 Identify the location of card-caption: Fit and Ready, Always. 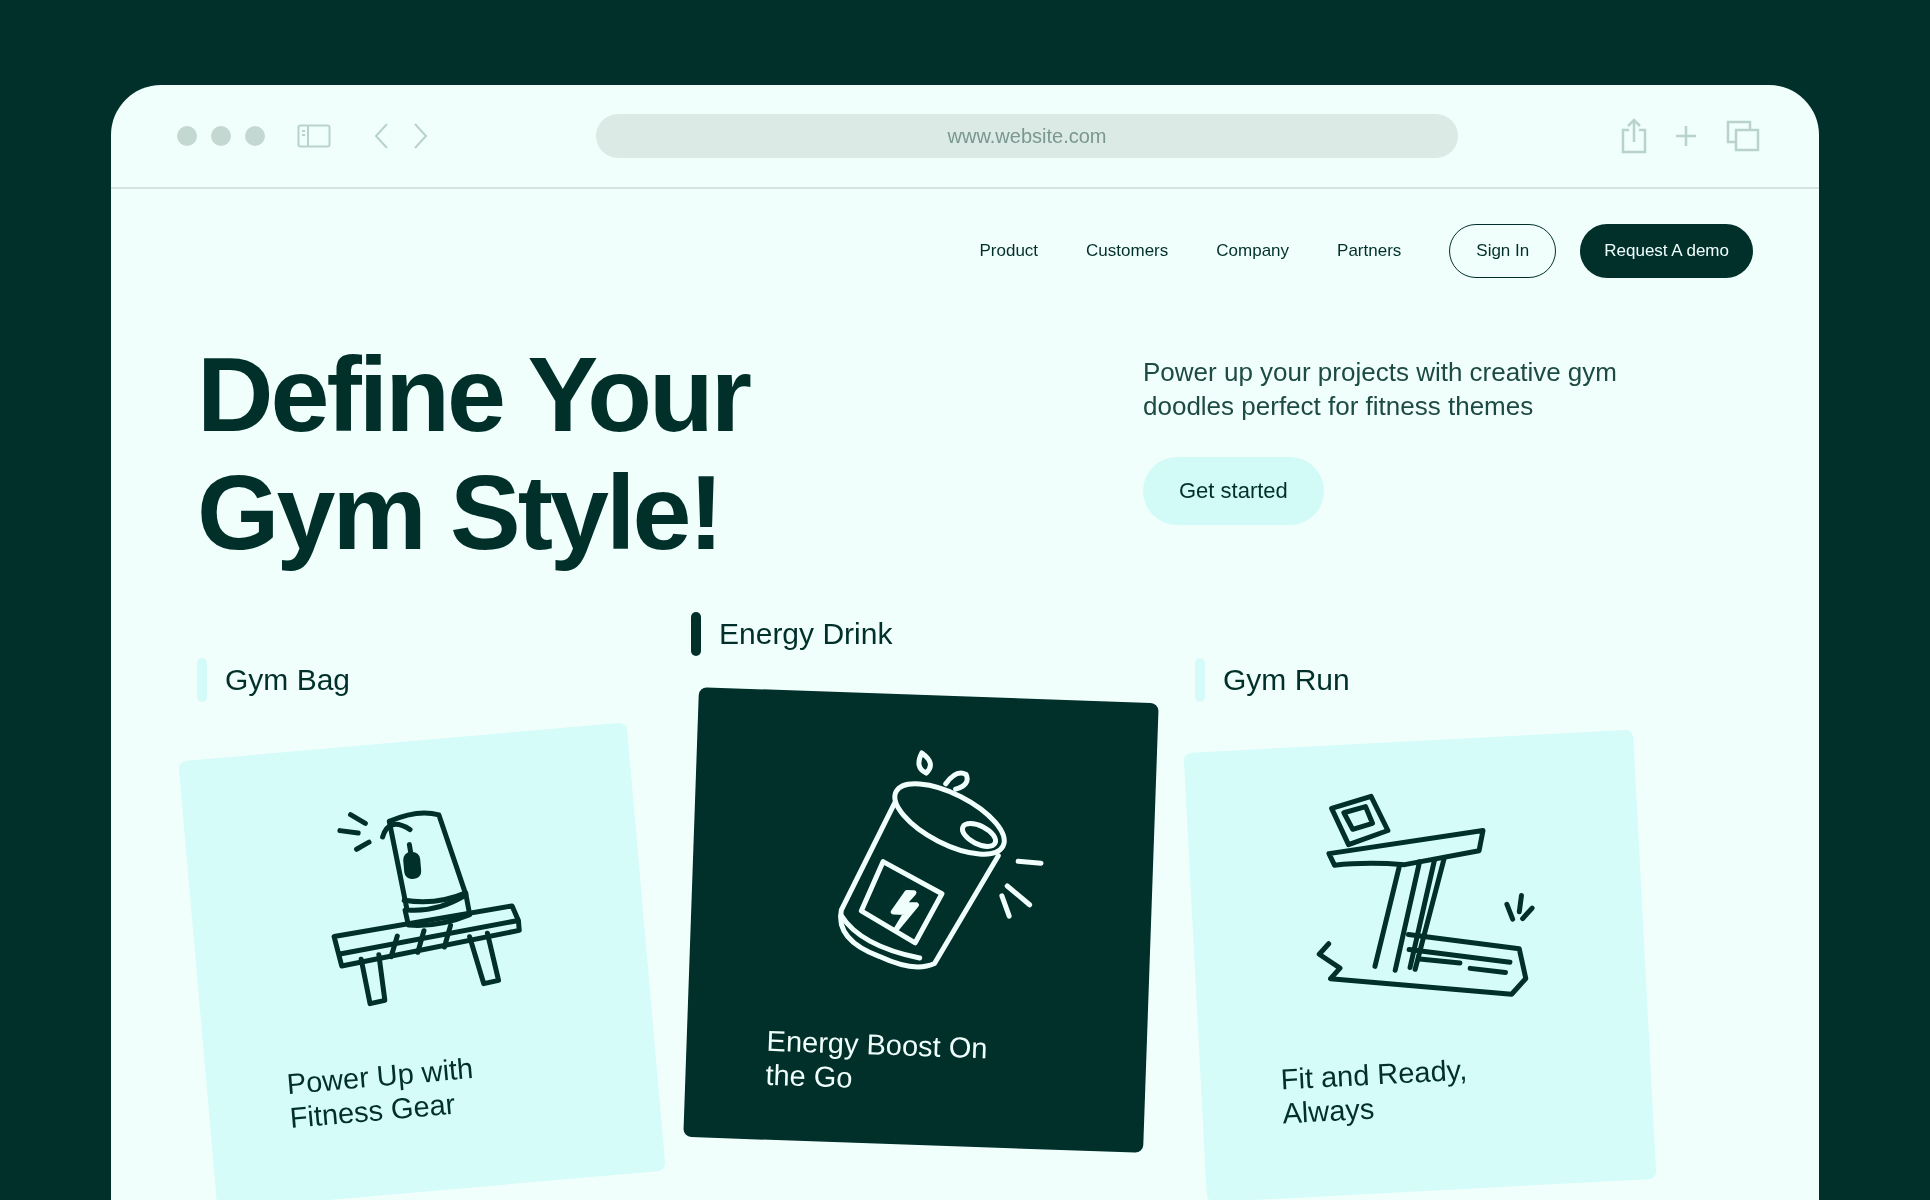
(1374, 1091).